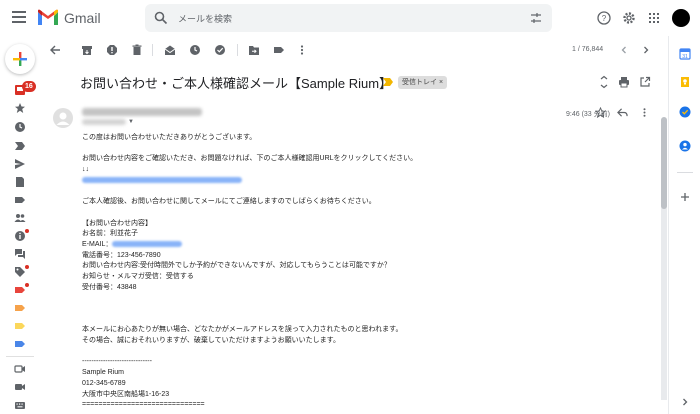 The image size is (700, 414). Describe the element at coordinates (112, 50) in the screenshot. I see `report-spam-icon` at that location.